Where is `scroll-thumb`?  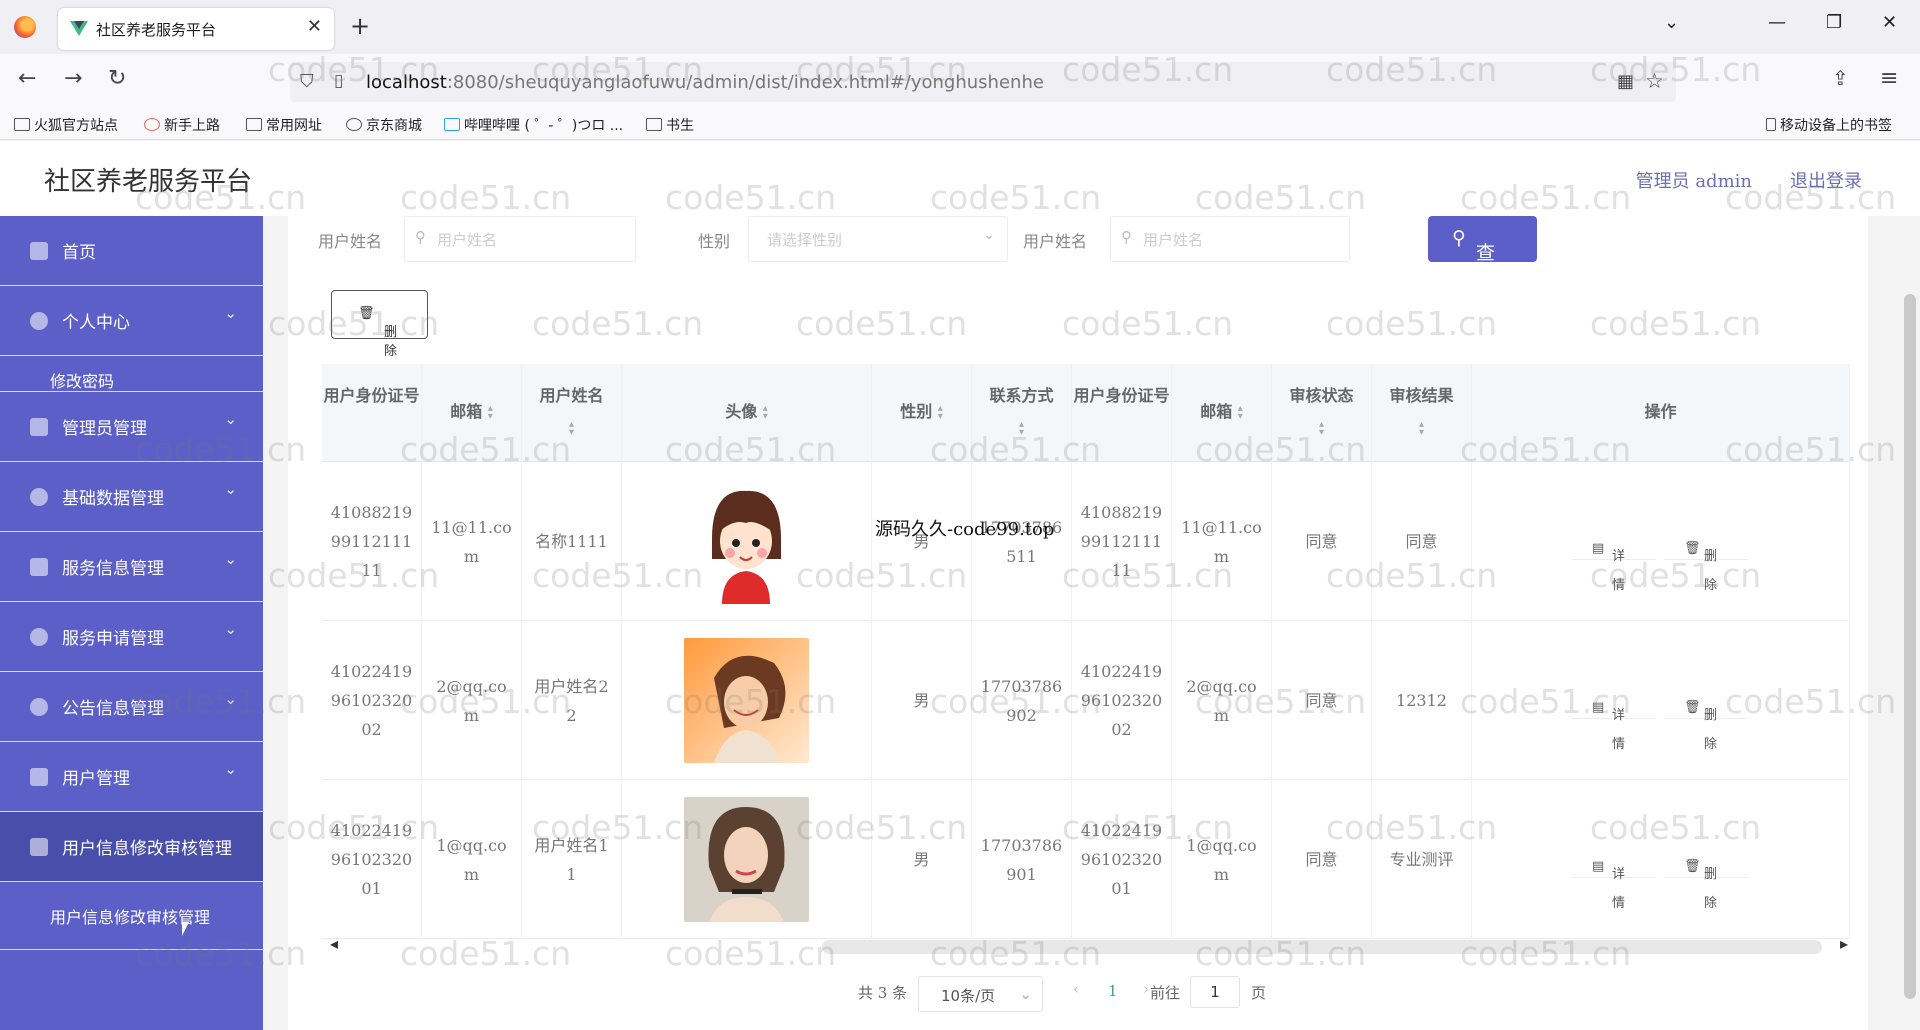 scroll-thumb is located at coordinates (1322, 947).